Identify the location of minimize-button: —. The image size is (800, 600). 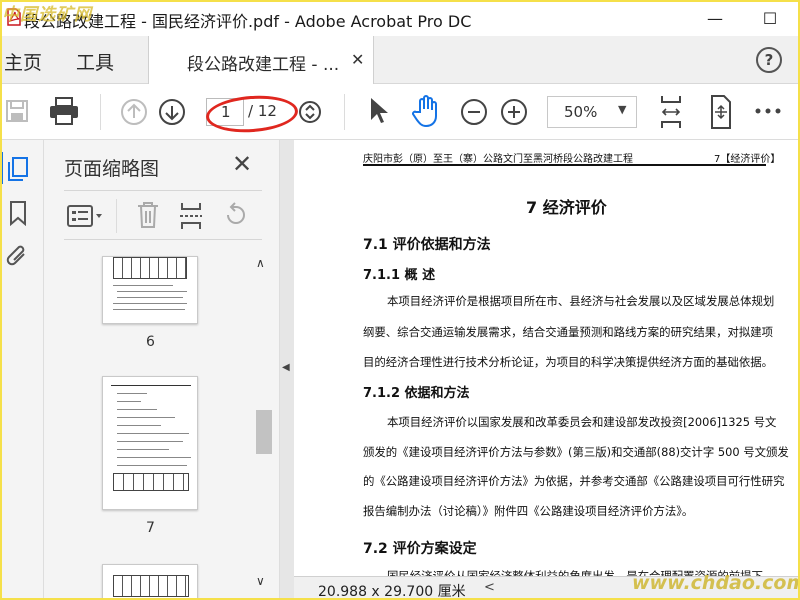
(715, 18).